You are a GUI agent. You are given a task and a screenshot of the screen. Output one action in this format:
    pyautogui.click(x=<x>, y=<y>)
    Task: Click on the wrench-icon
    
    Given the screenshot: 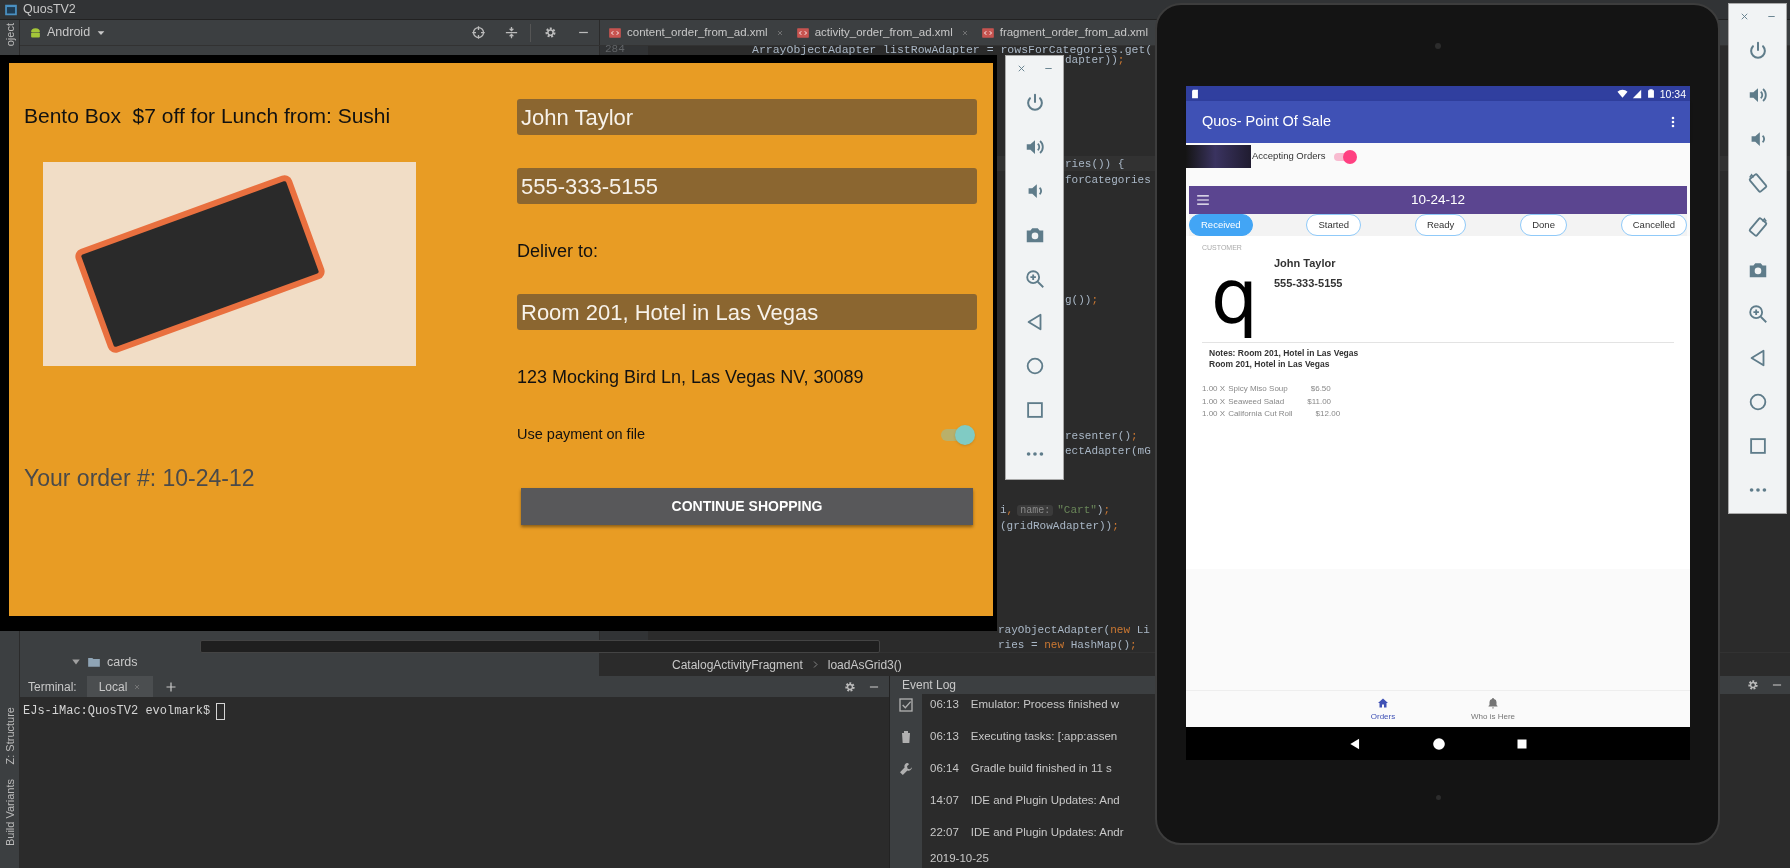 What is the action you would take?
    pyautogui.click(x=906, y=769)
    